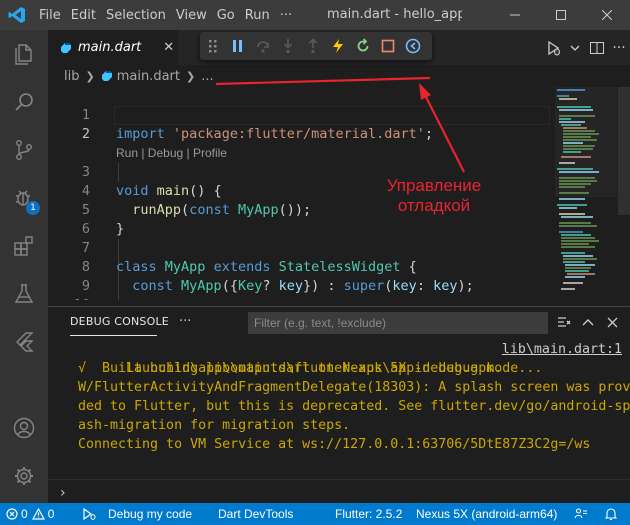 Image resolution: width=630 pixels, height=525 pixels. What do you see at coordinates (434, 205) in the screenshot?
I see `annotation-line-2: отладкой` at bounding box center [434, 205].